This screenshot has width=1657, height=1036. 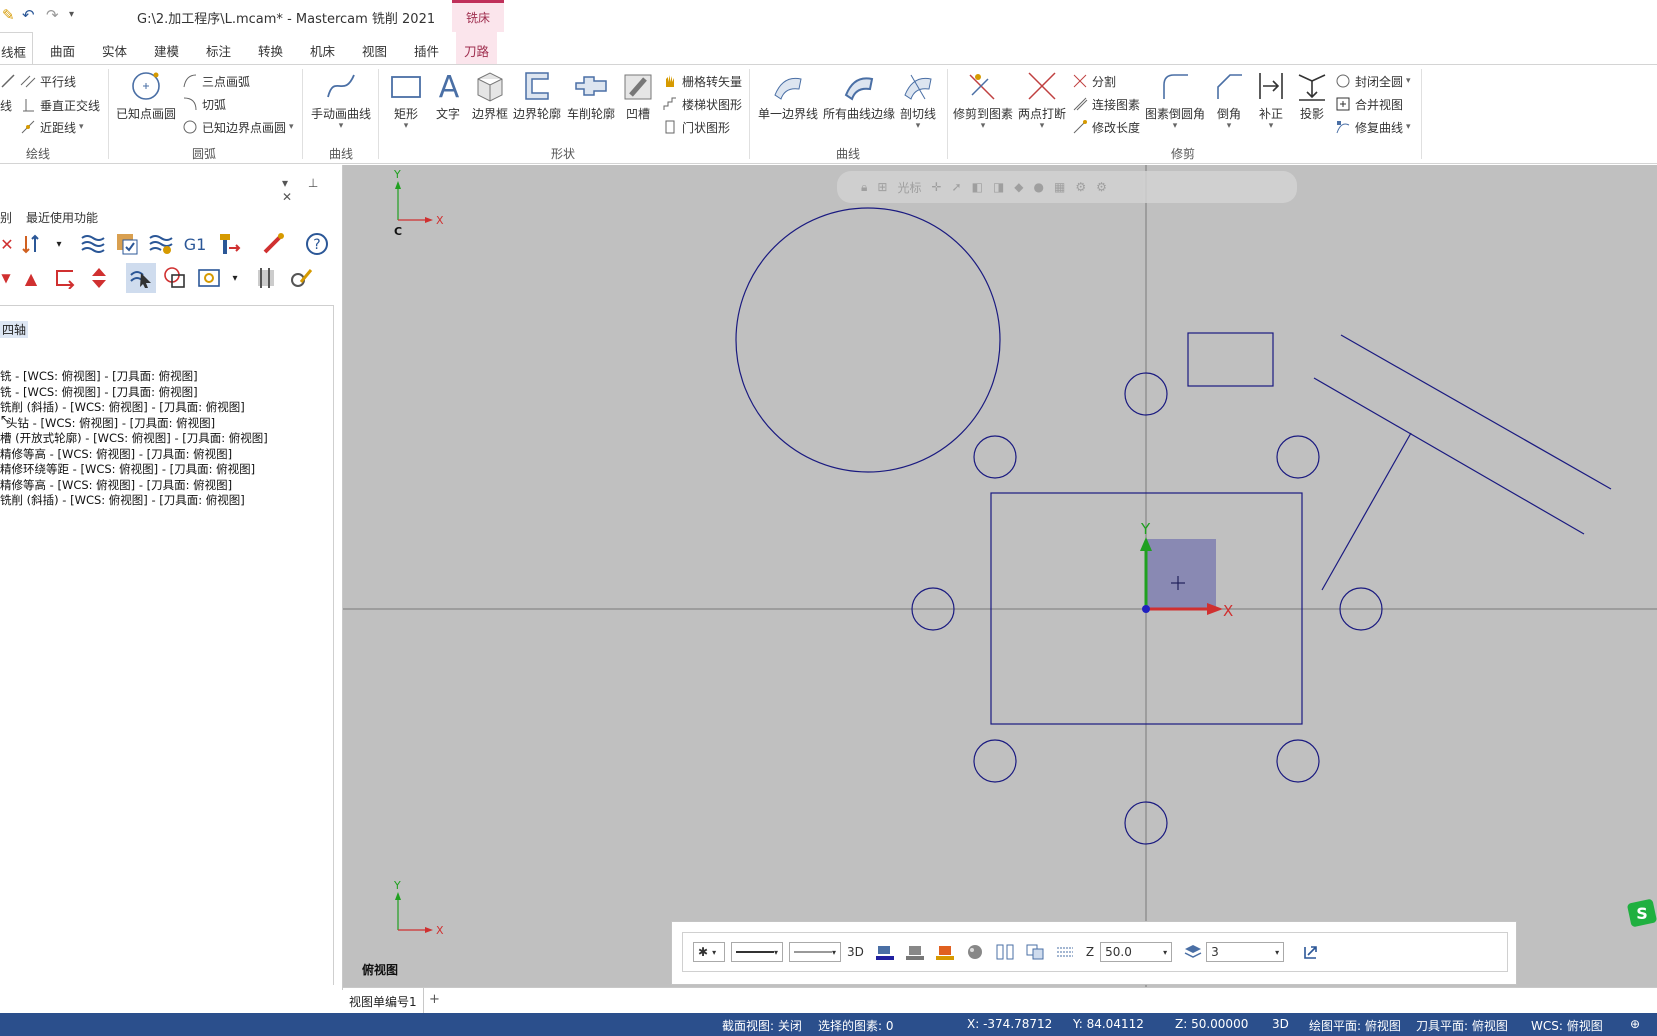 I want to click on clear-color-icon, so click(x=1005, y=952).